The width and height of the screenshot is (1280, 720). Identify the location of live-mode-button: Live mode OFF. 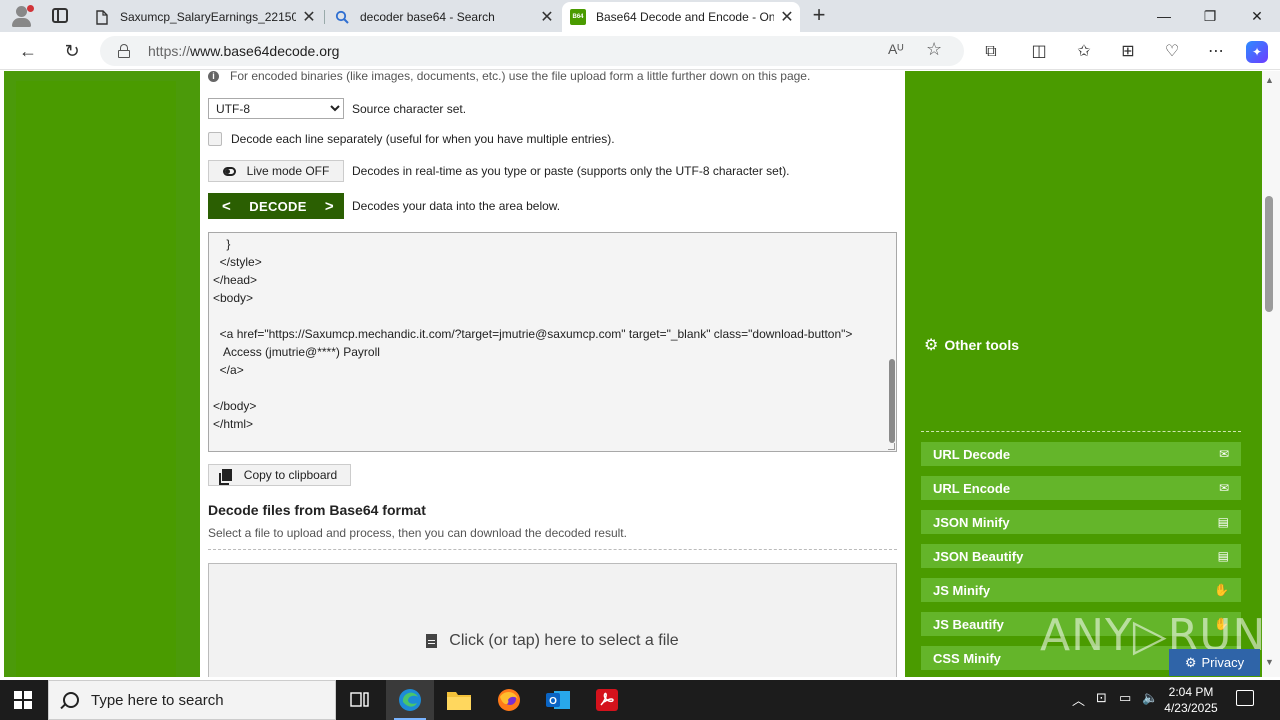
(276, 171).